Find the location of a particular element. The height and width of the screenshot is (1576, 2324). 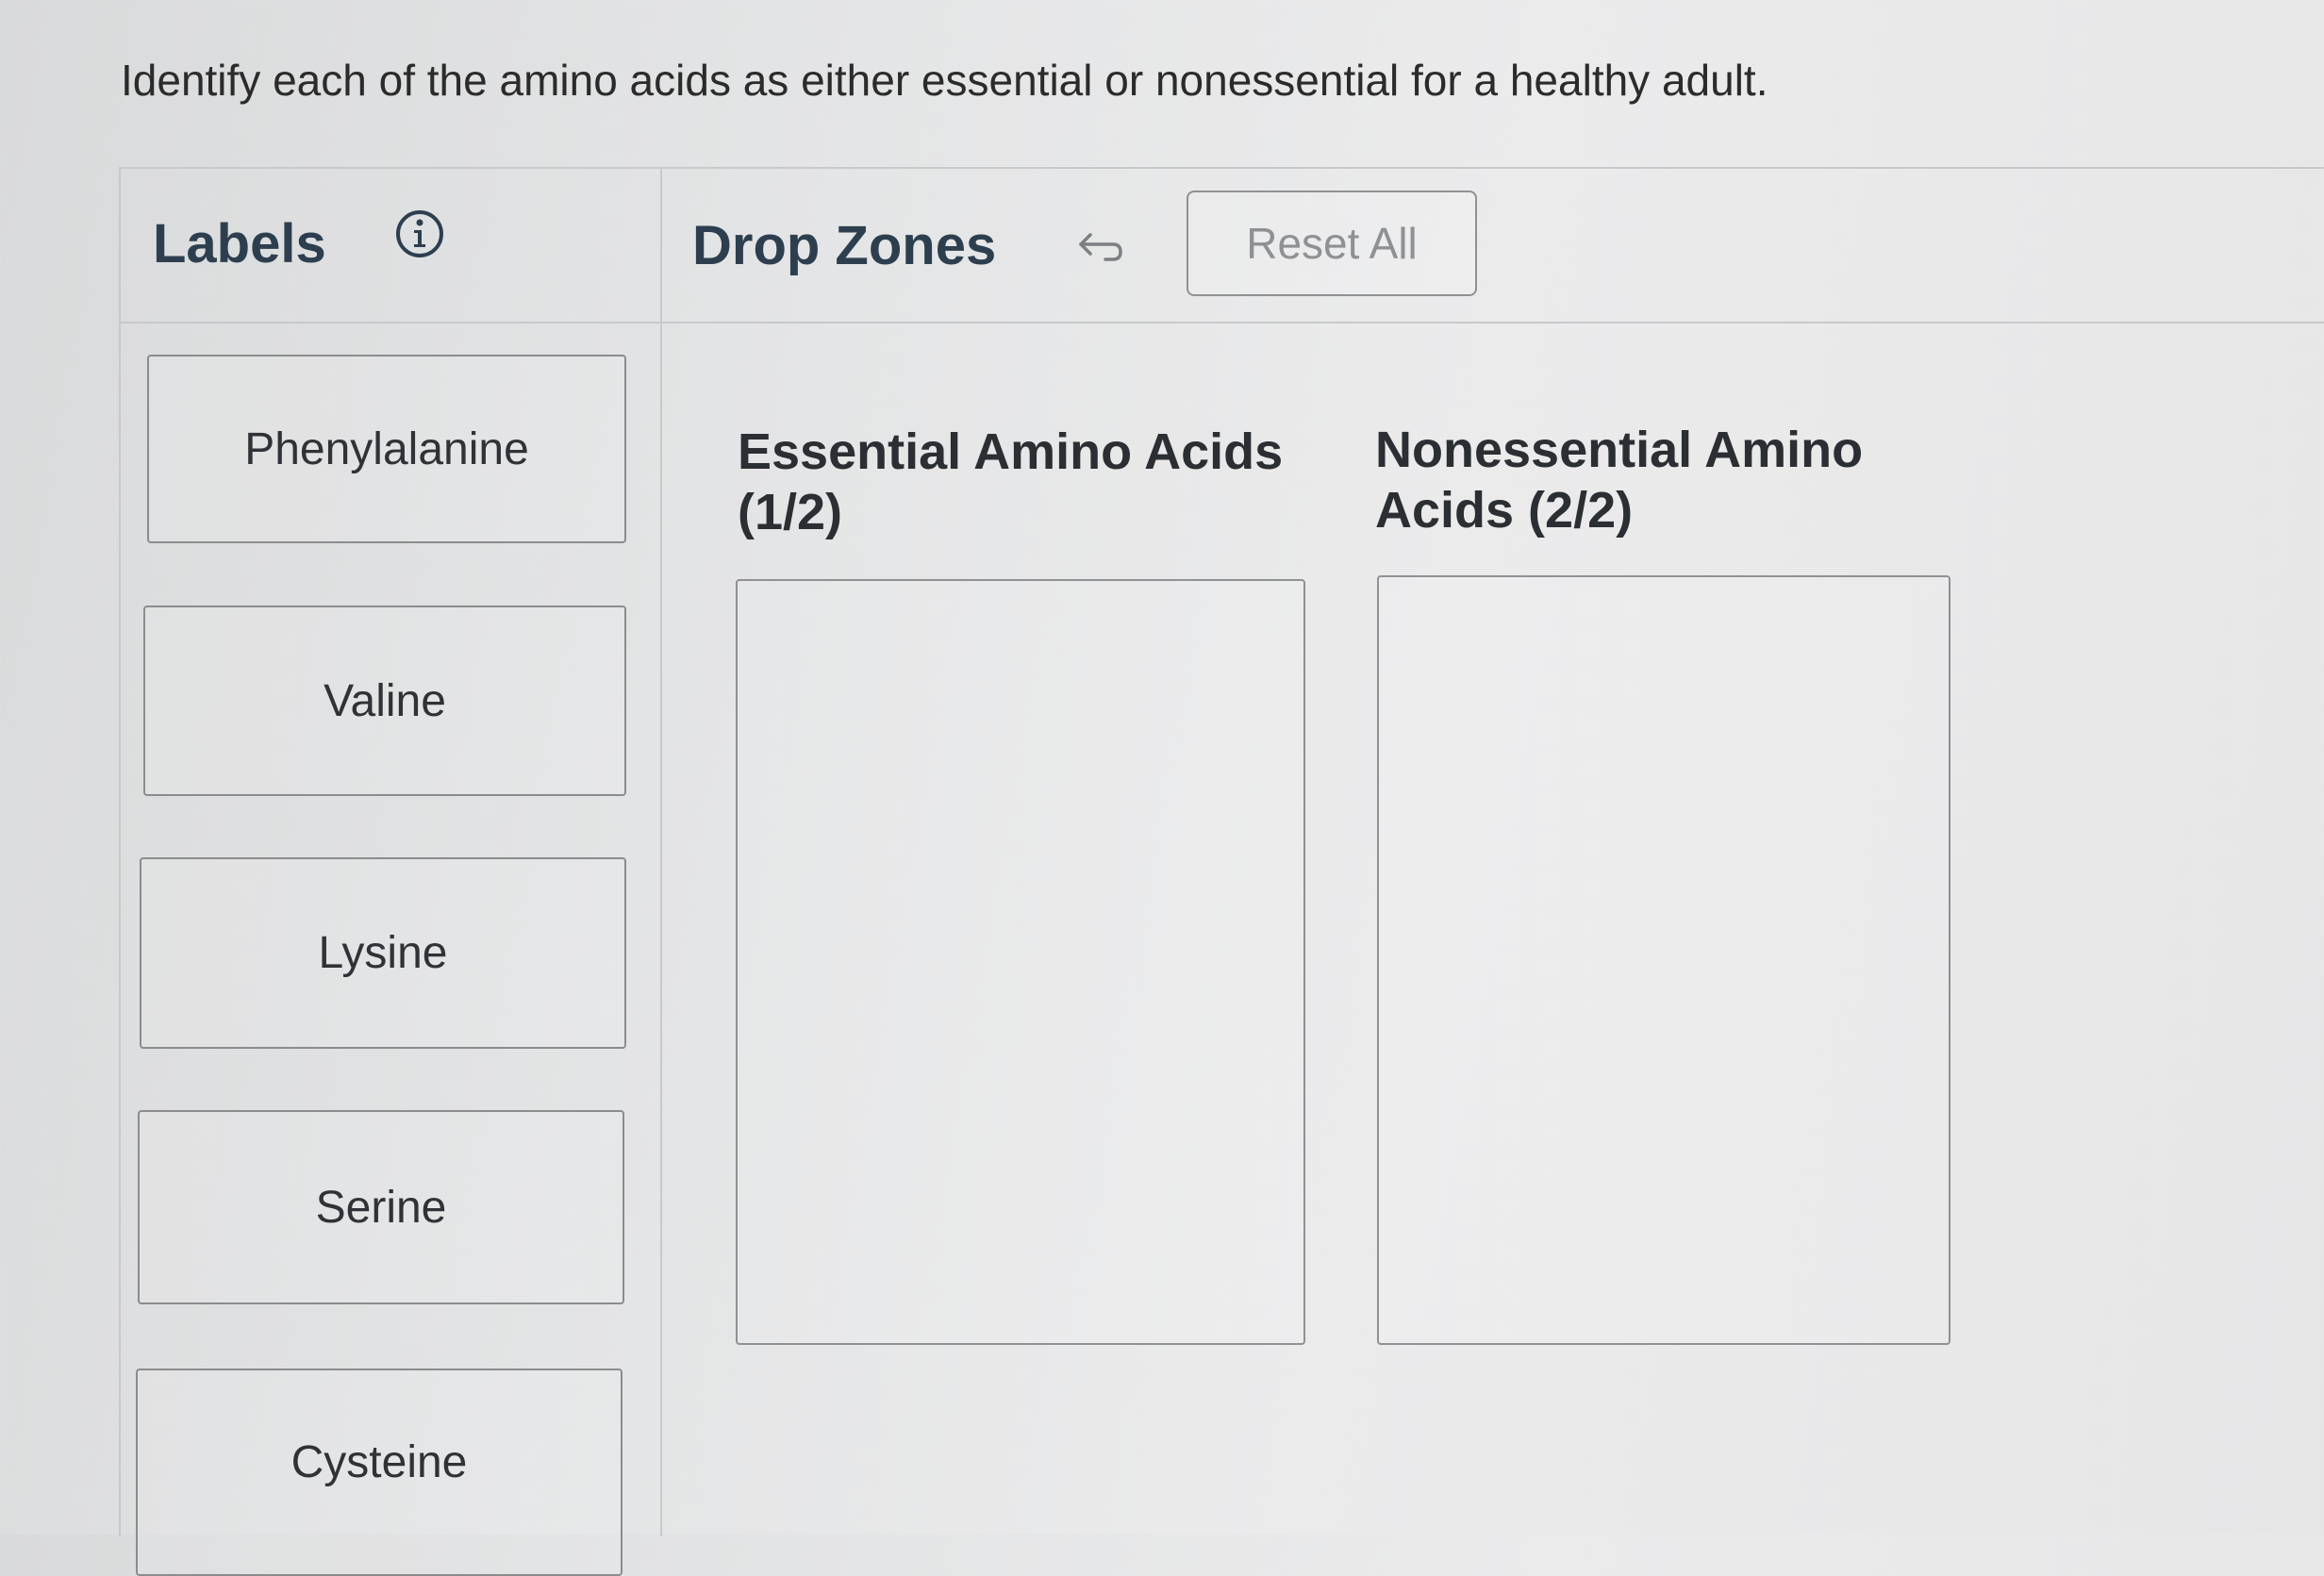

undo-arrow-icon is located at coordinates (1102, 247).